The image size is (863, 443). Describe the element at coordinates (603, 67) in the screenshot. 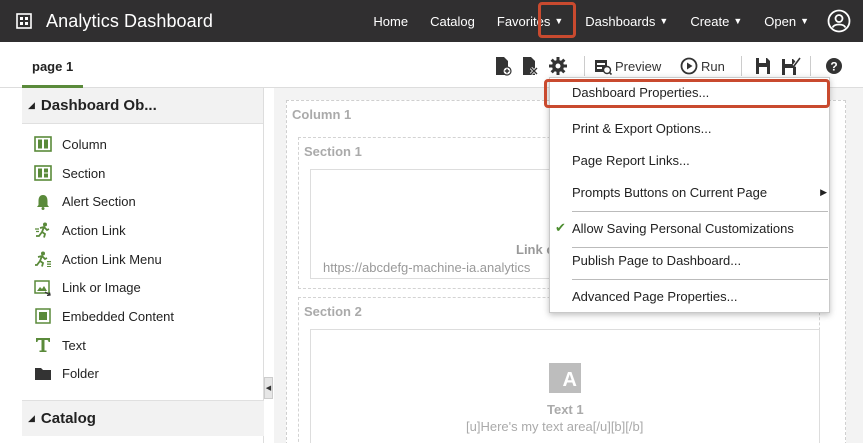

I see `preview-icon` at that location.